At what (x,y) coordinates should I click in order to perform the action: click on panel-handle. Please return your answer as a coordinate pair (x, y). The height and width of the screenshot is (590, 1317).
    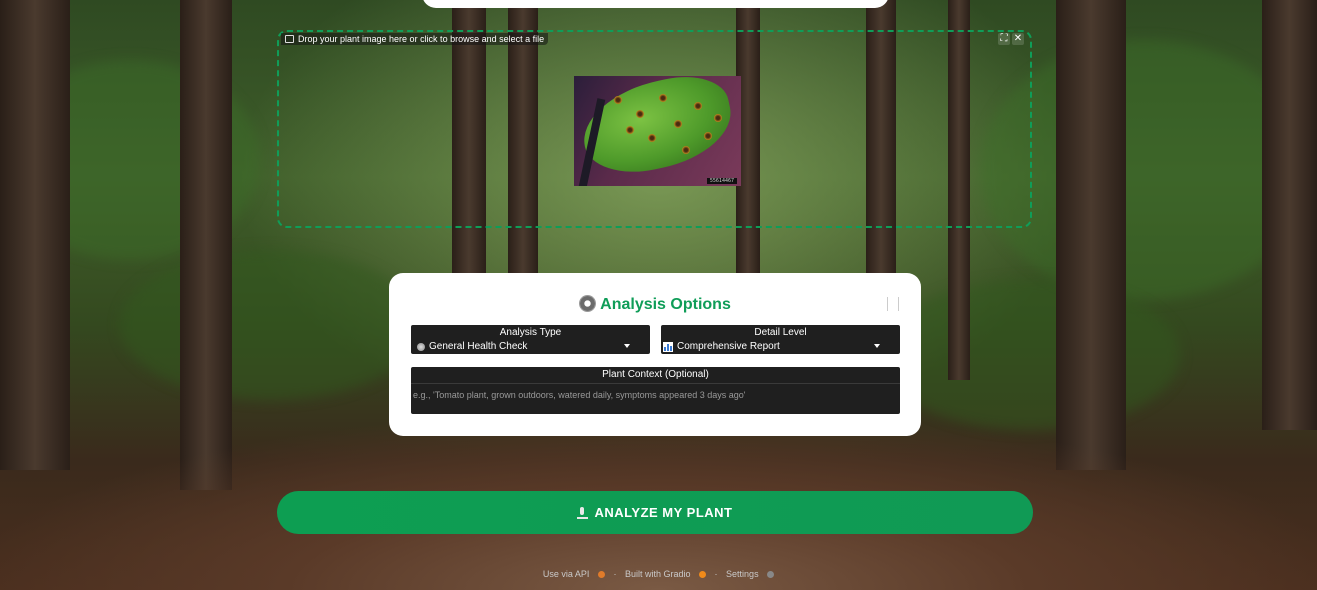
    Looking at the image, I should click on (893, 304).